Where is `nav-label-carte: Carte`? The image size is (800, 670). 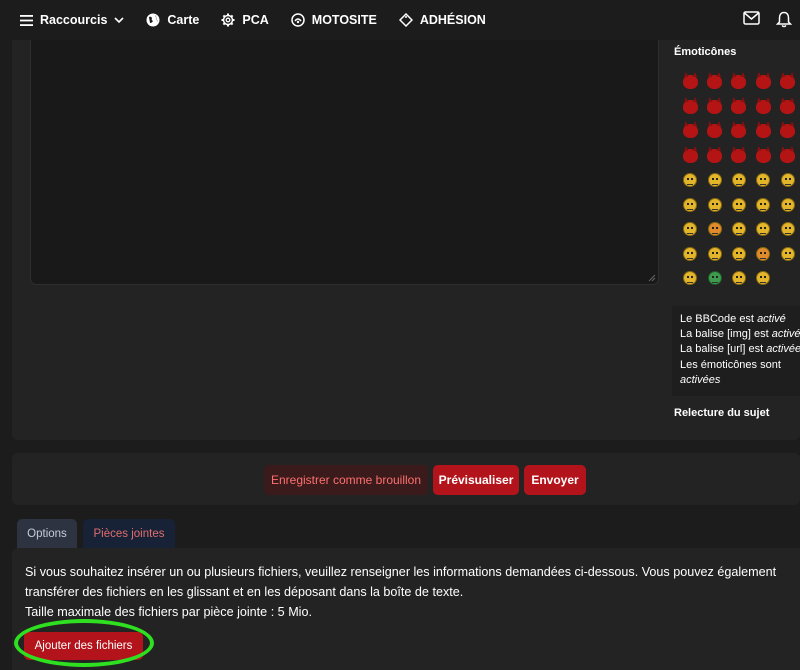
nav-label-carte: Carte is located at coordinates (183, 20).